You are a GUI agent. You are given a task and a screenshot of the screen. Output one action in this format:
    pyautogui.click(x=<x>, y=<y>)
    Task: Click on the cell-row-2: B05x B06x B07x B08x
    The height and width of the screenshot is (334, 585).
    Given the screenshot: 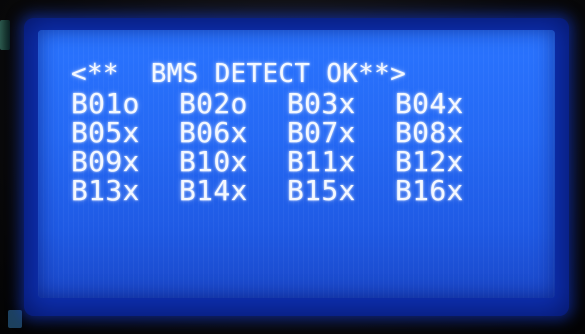 What is the action you would take?
    pyautogui.click(x=306, y=132)
    